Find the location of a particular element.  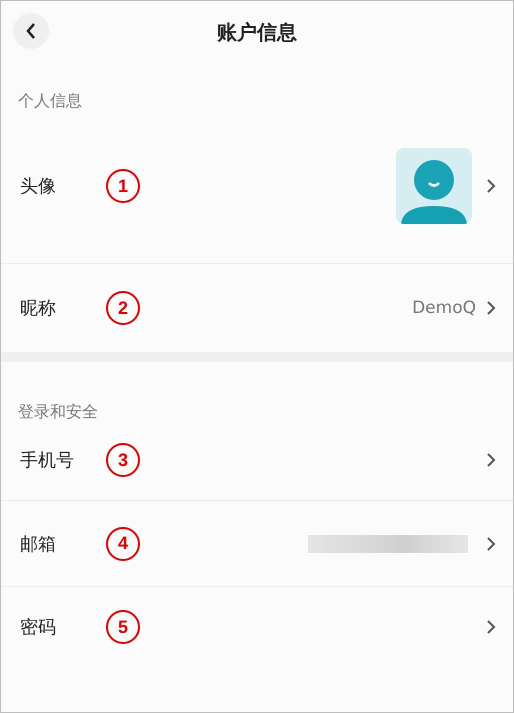

number-marker: 5 is located at coordinates (123, 627).